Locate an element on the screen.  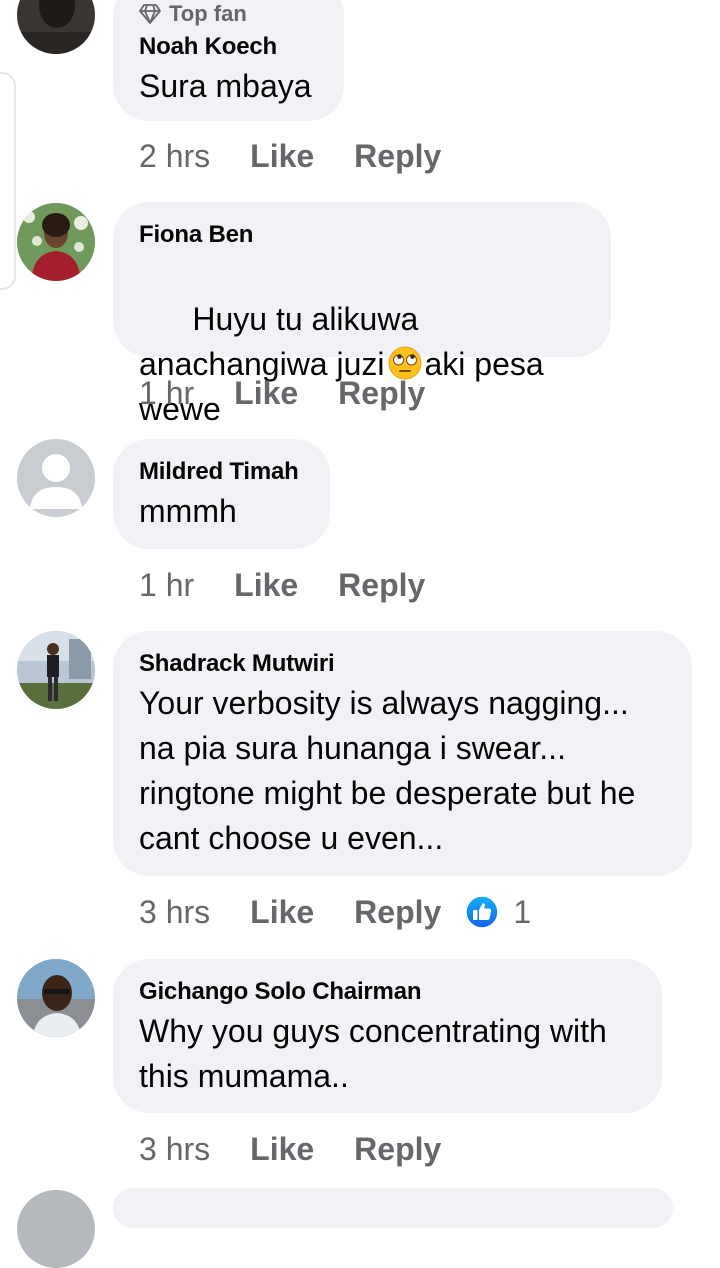
comment-author: Fiona Ben is located at coordinates (362, 235).